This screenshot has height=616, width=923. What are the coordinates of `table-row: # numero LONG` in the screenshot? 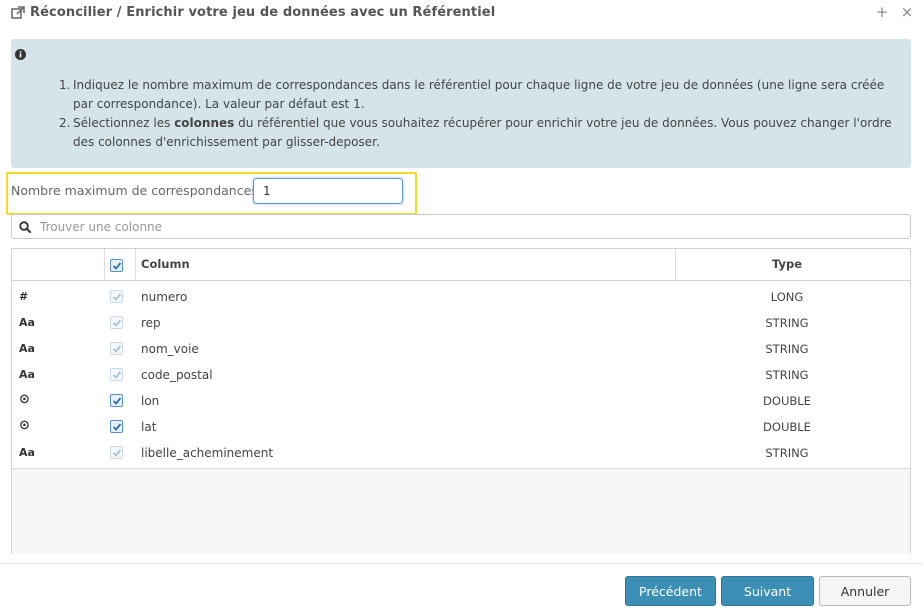 It's located at (461, 297).